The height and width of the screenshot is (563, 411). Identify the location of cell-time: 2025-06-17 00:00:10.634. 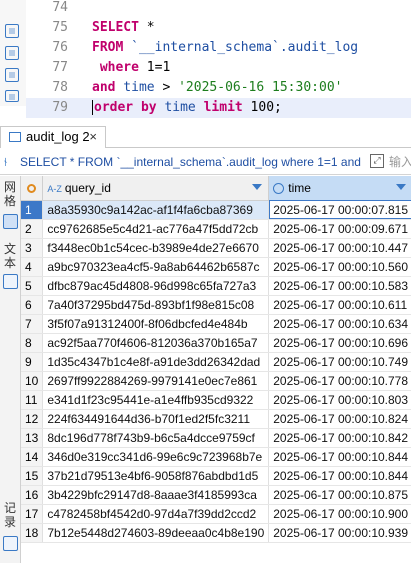
(339, 324).